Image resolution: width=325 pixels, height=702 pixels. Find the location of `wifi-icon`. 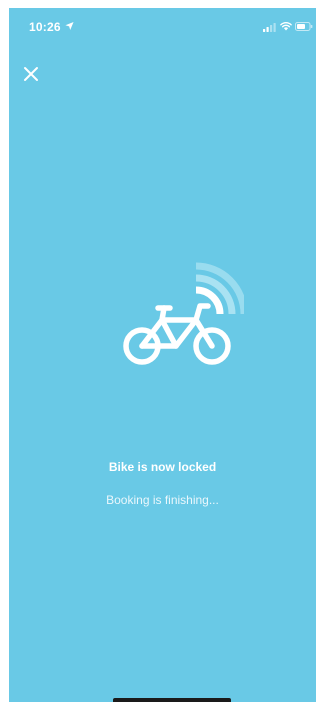

wifi-icon is located at coordinates (286, 26).